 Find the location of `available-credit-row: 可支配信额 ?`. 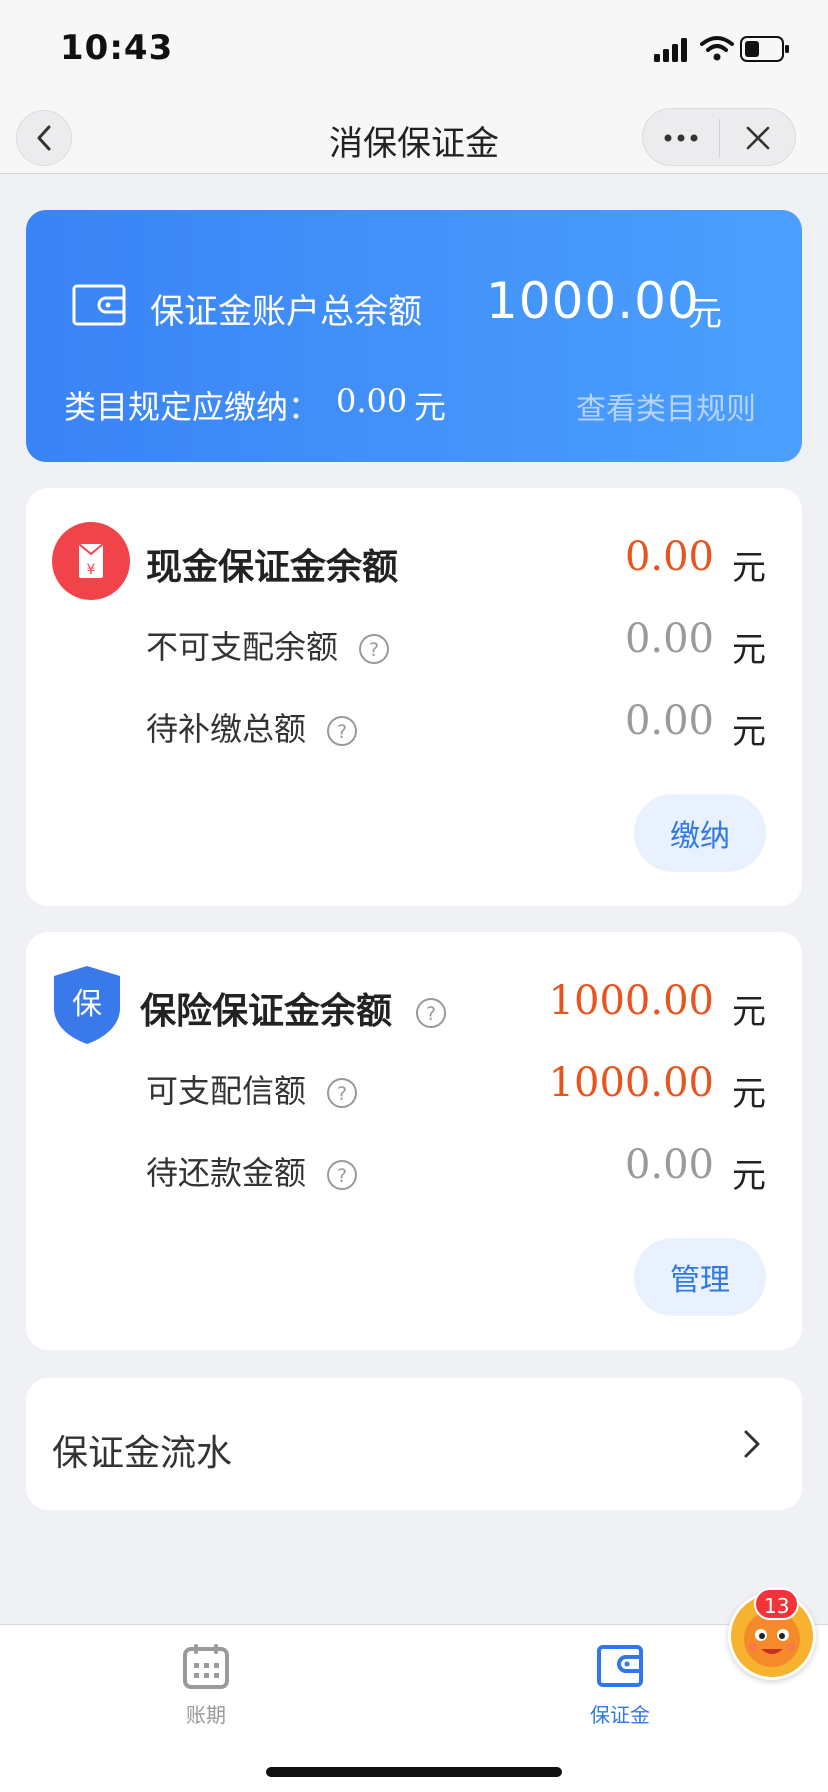

available-credit-row: 可支配信额 ? is located at coordinates (252, 1089).